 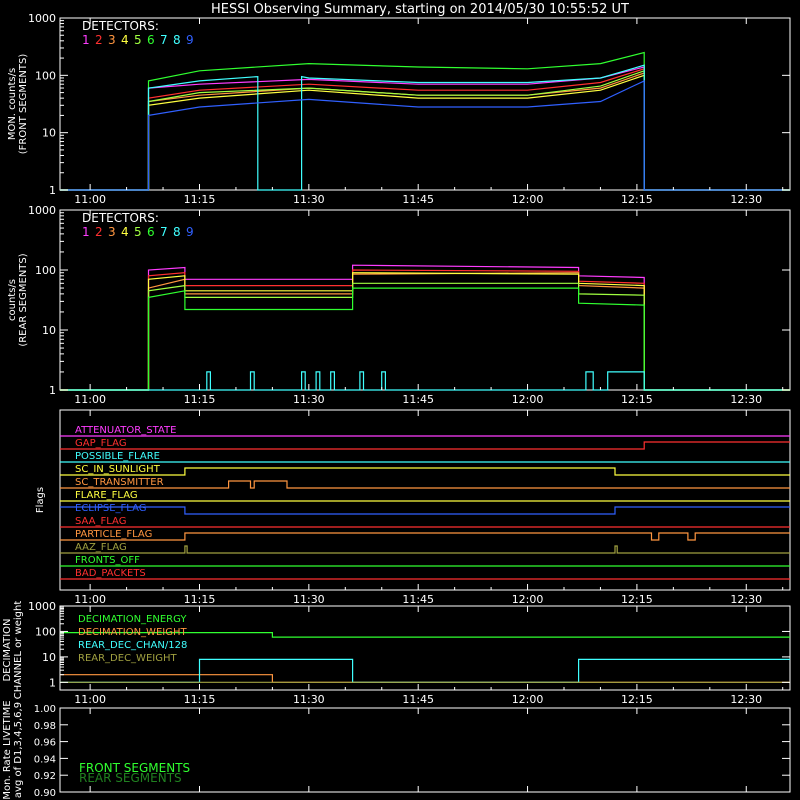 What do you see at coordinates (637, 599) in the screenshot?
I see `flags-xtick-label: 12:15` at bounding box center [637, 599].